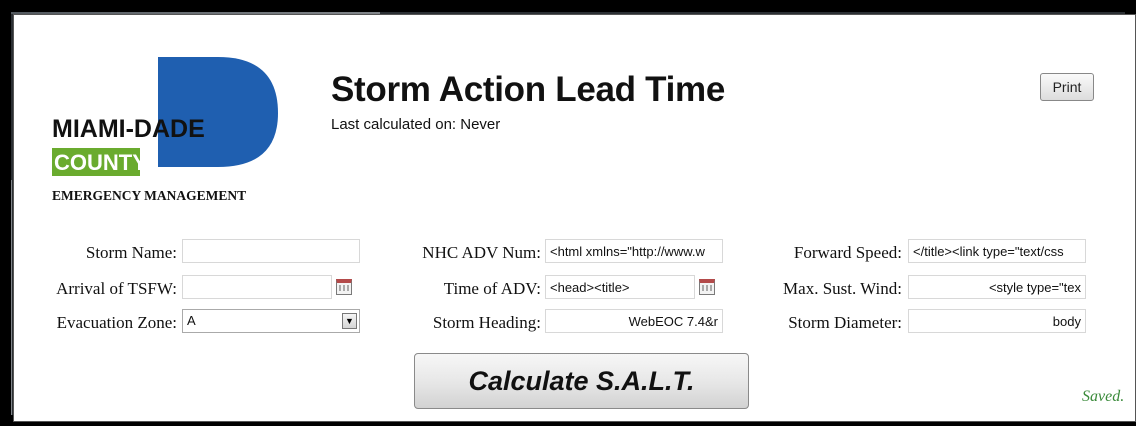 This screenshot has width=1136, height=426. Describe the element at coordinates (257, 287) in the screenshot. I see `arrival-tsfw-input` at that location.